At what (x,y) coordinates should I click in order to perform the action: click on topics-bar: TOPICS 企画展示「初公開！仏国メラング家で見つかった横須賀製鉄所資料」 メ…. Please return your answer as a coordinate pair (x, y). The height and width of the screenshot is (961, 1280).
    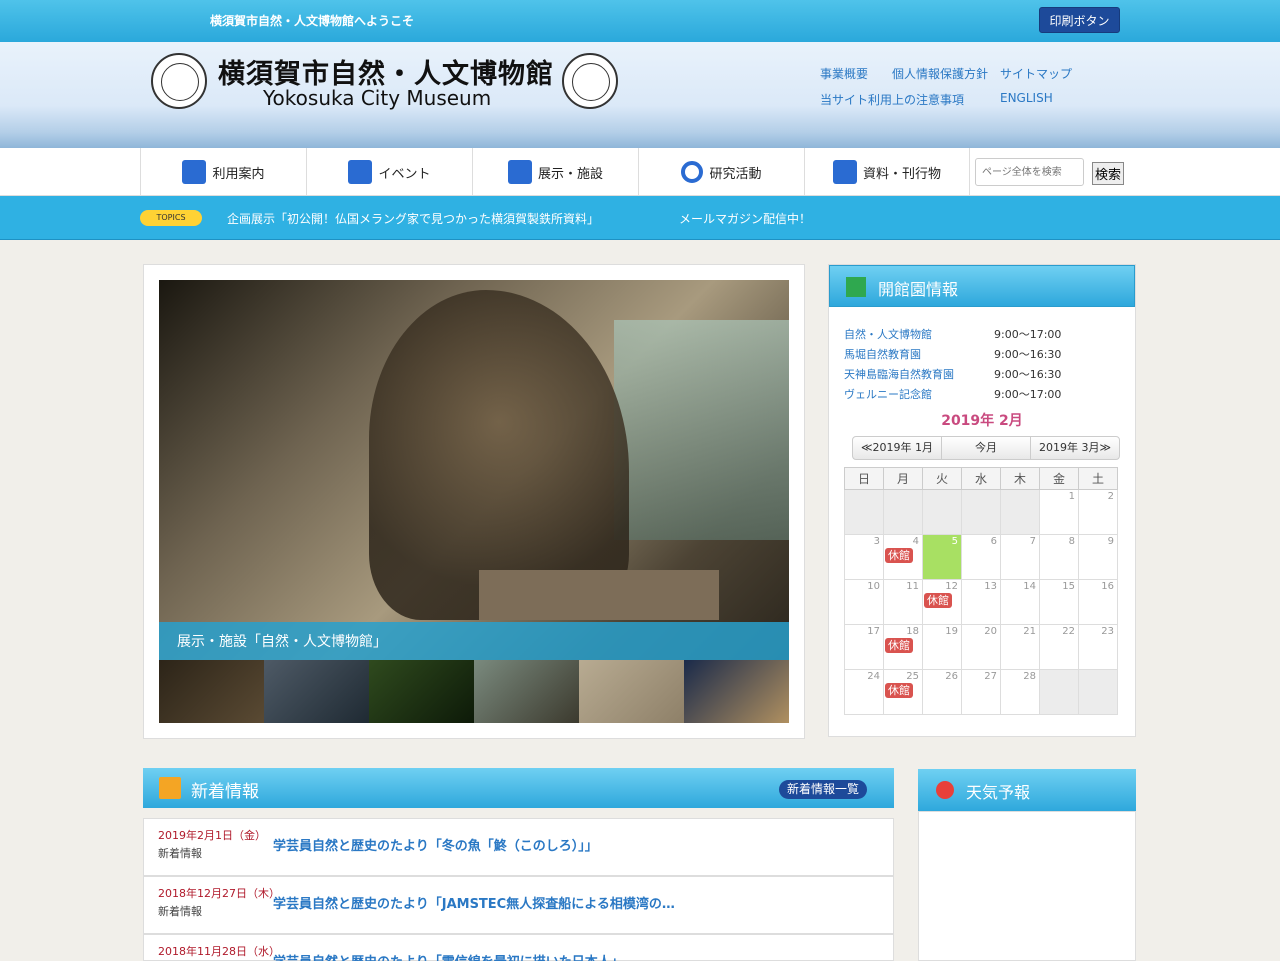
    Looking at the image, I should click on (640, 218).